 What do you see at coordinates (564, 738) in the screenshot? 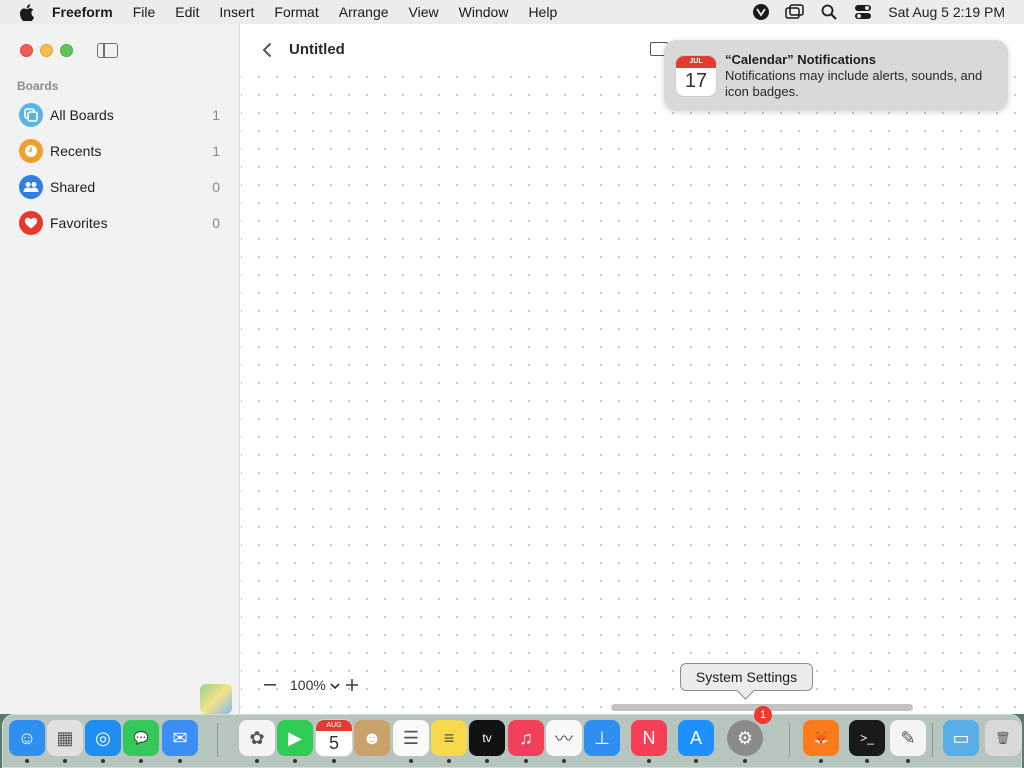
I see `freeform-icon: 〰` at bounding box center [564, 738].